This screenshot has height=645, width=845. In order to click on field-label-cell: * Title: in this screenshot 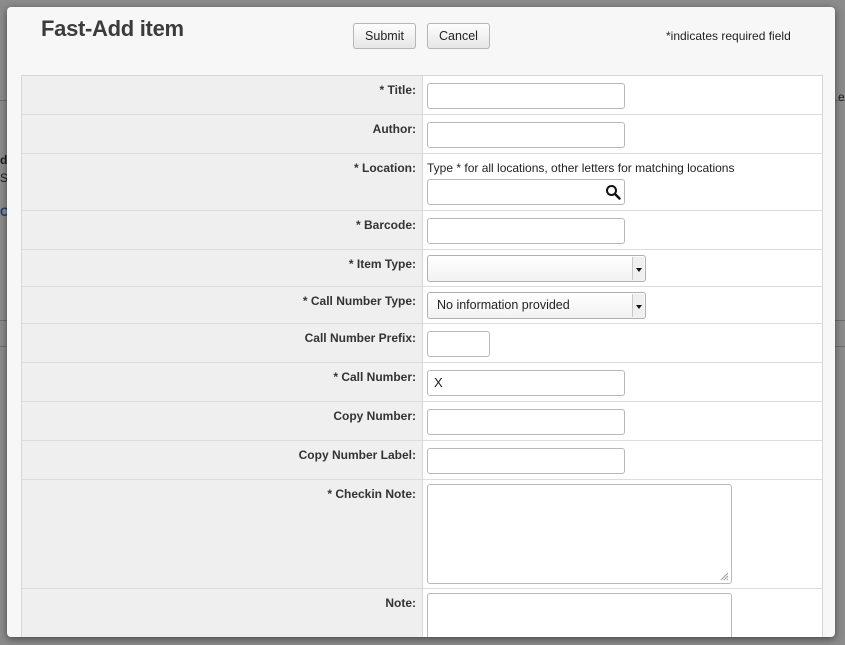, I will do `click(222, 95)`.